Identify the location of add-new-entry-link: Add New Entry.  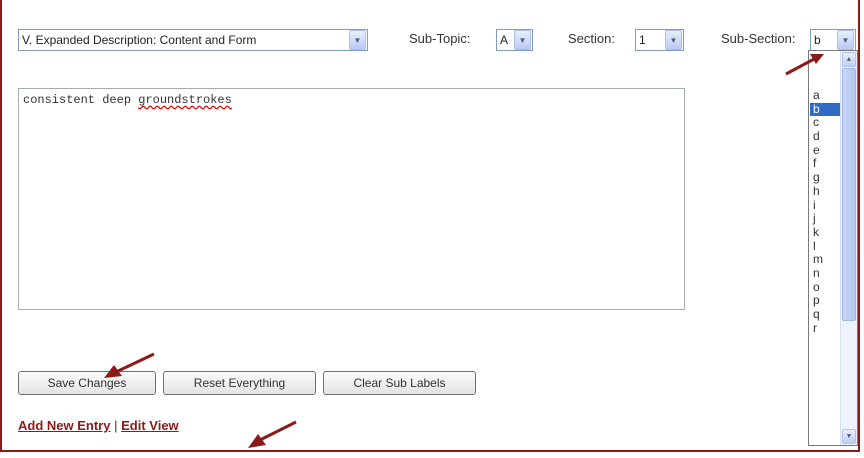
(64, 425).